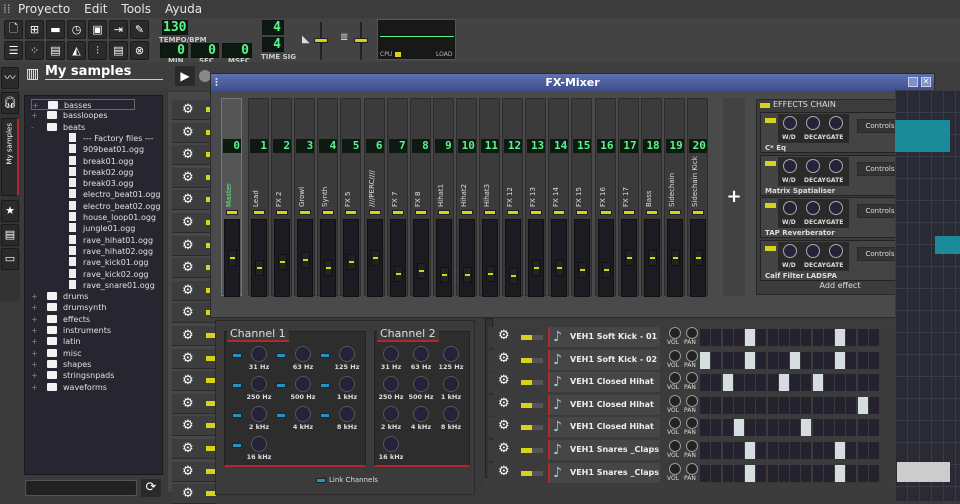 This screenshot has height=504, width=960. I want to click on browser-item: + drums, so click(59, 296).